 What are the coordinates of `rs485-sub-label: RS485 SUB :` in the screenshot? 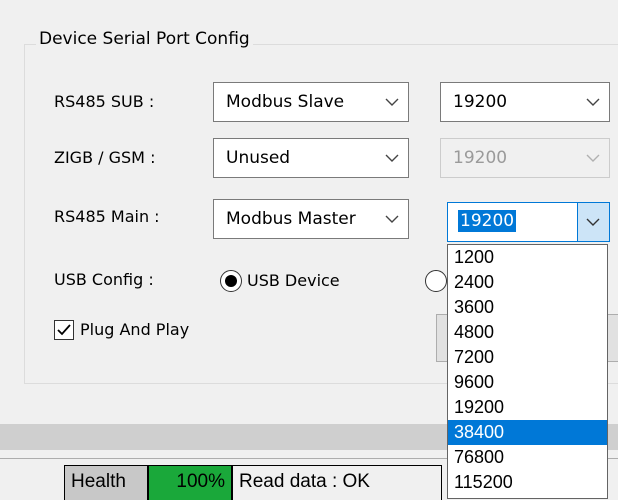 It's located at (104, 101).